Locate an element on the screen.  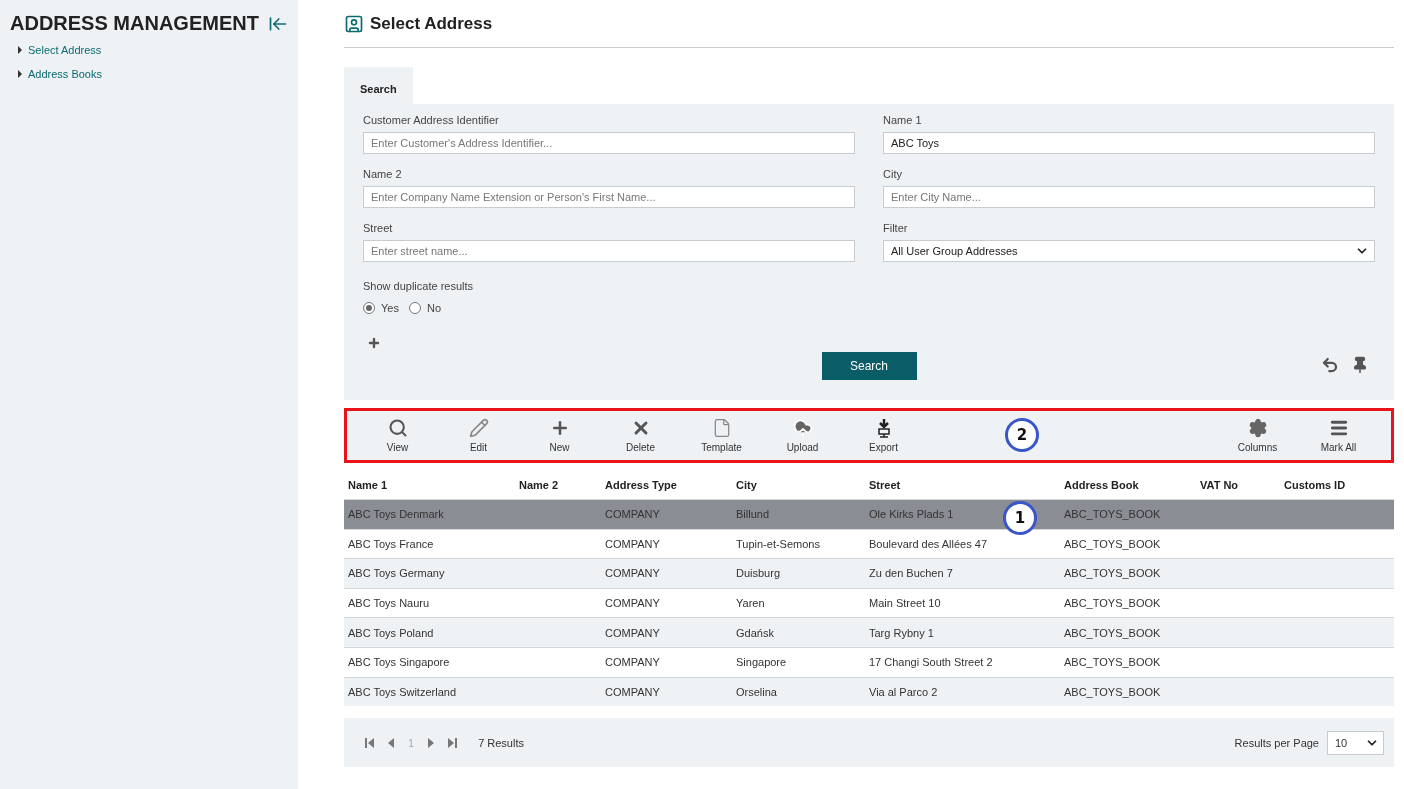
toolbar-button: Columns is located at coordinates (1257, 435).